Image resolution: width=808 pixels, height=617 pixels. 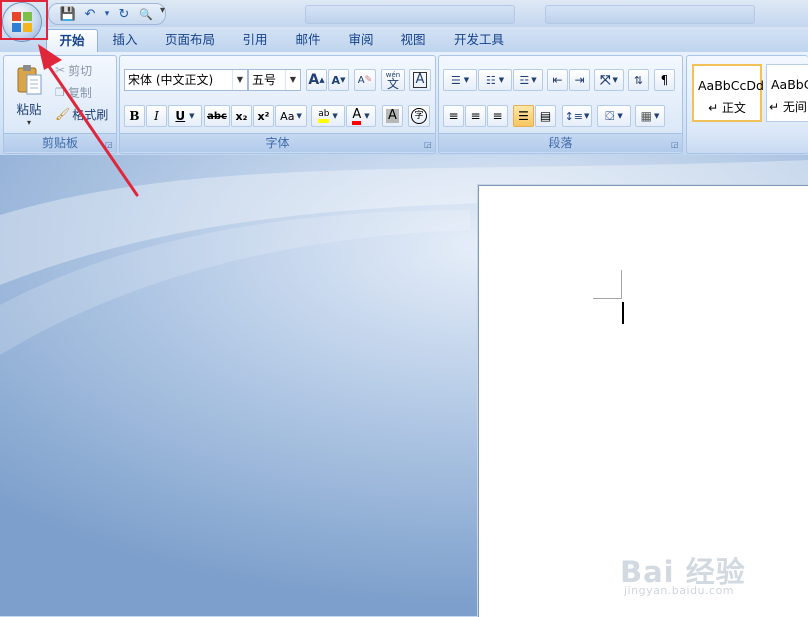 I want to click on distributed-button: ▤, so click(x=545, y=116).